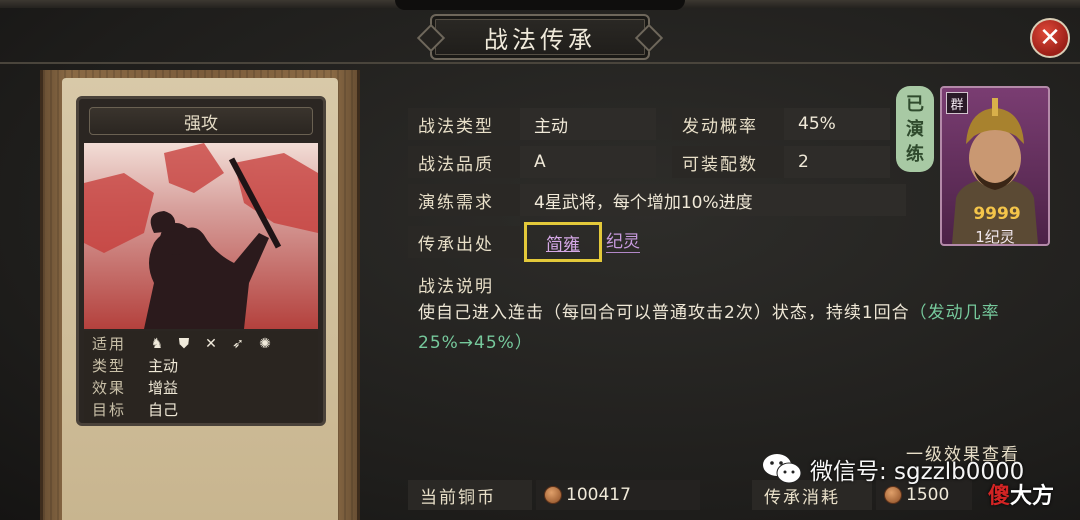 The width and height of the screenshot is (1080, 520). I want to click on tactic-type-label: 战法类型, so click(464, 124).